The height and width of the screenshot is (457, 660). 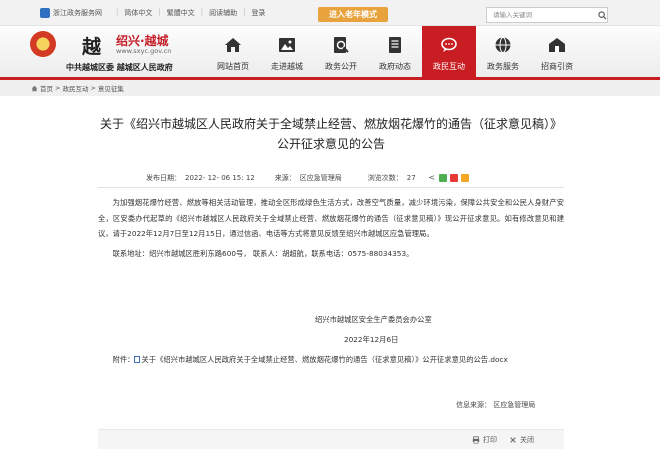 I want to click on nav-item-services: 政务服务, so click(x=503, y=51).